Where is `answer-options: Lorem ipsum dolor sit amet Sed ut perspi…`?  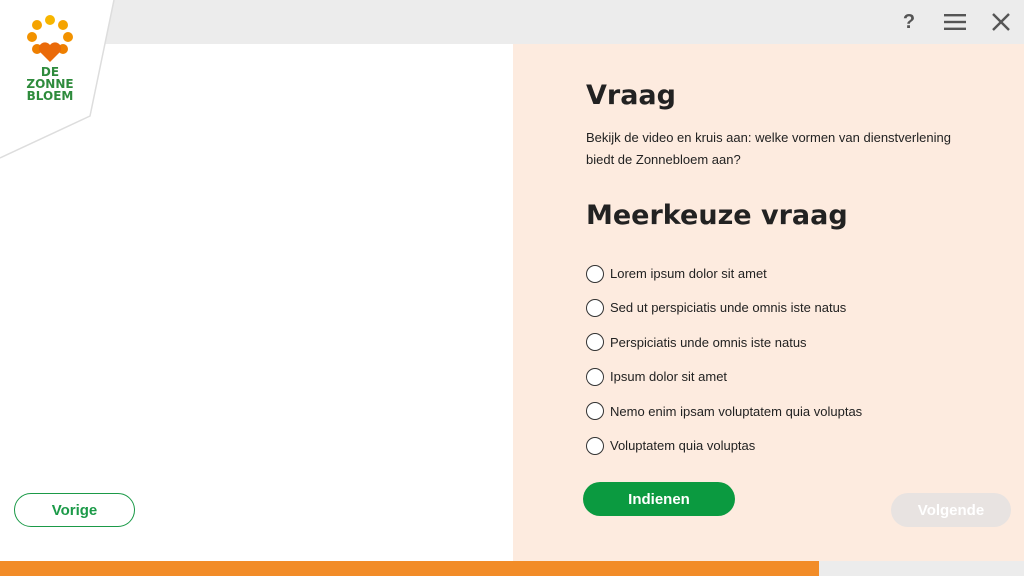
answer-options: Lorem ipsum dolor sit amet Sed ut perspi… is located at coordinates (776, 359).